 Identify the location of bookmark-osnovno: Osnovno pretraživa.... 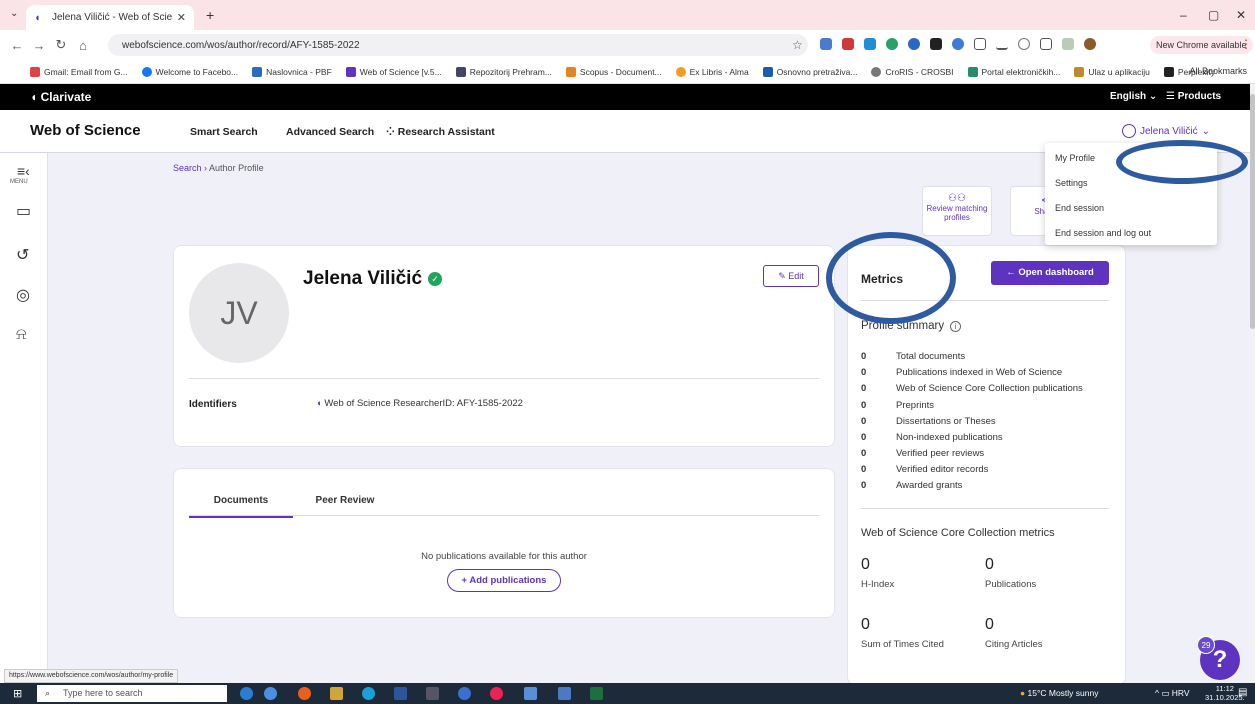
(809, 71).